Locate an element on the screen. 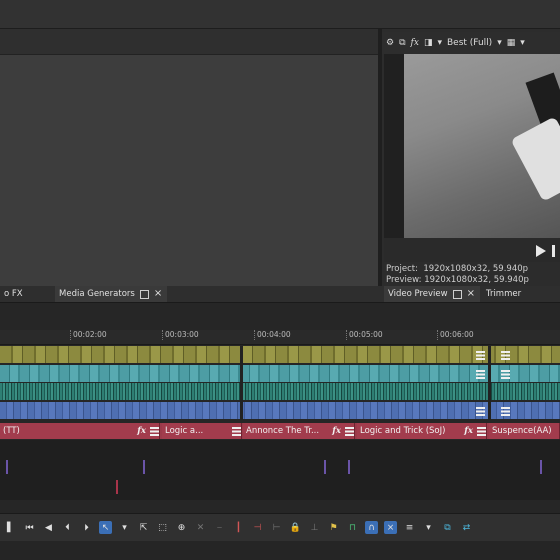 This screenshot has height=560, width=560. music-clip: Annonce The Tr... fx is located at coordinates (299, 431).